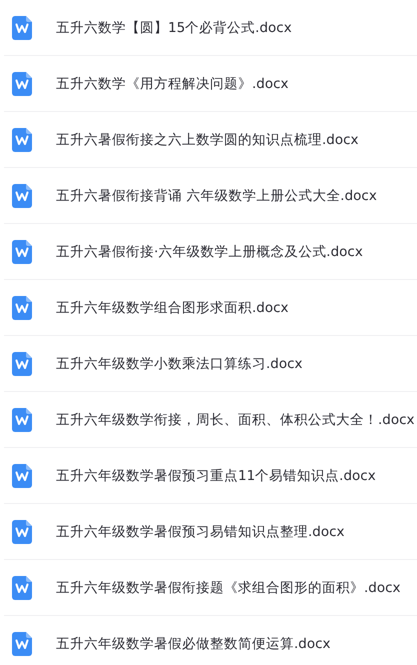 This screenshot has height=665, width=417. I want to click on file-item: 五升六数学【圆】15个必背公式.docx, so click(210, 28).